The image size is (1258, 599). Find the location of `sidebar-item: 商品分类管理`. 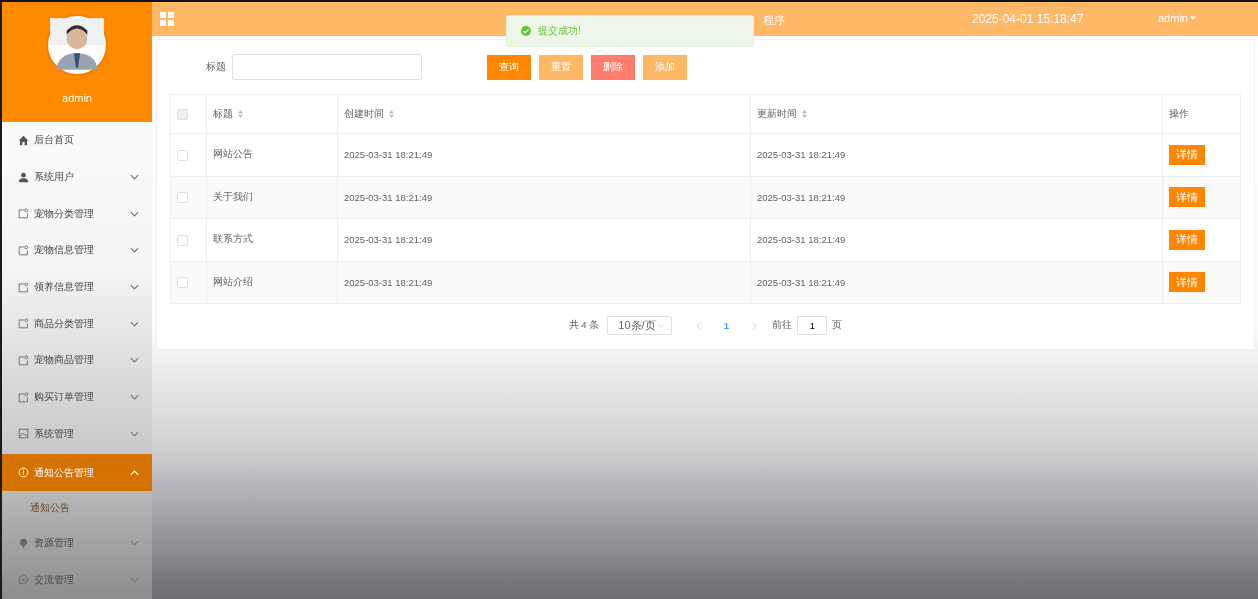

sidebar-item: 商品分类管理 is located at coordinates (77, 324).